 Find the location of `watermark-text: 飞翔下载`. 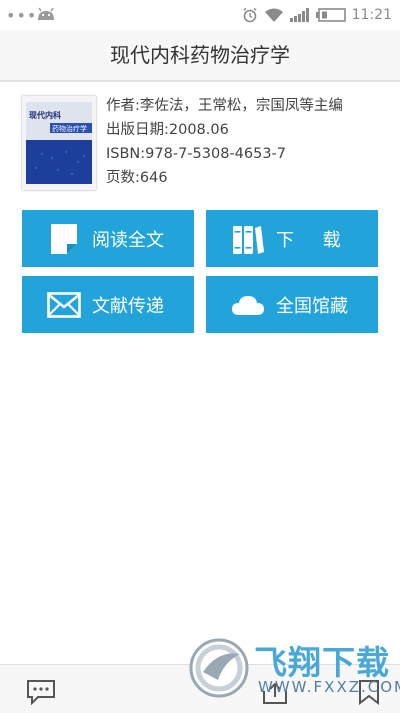

watermark-text: 飞翔下载 is located at coordinates (322, 662).